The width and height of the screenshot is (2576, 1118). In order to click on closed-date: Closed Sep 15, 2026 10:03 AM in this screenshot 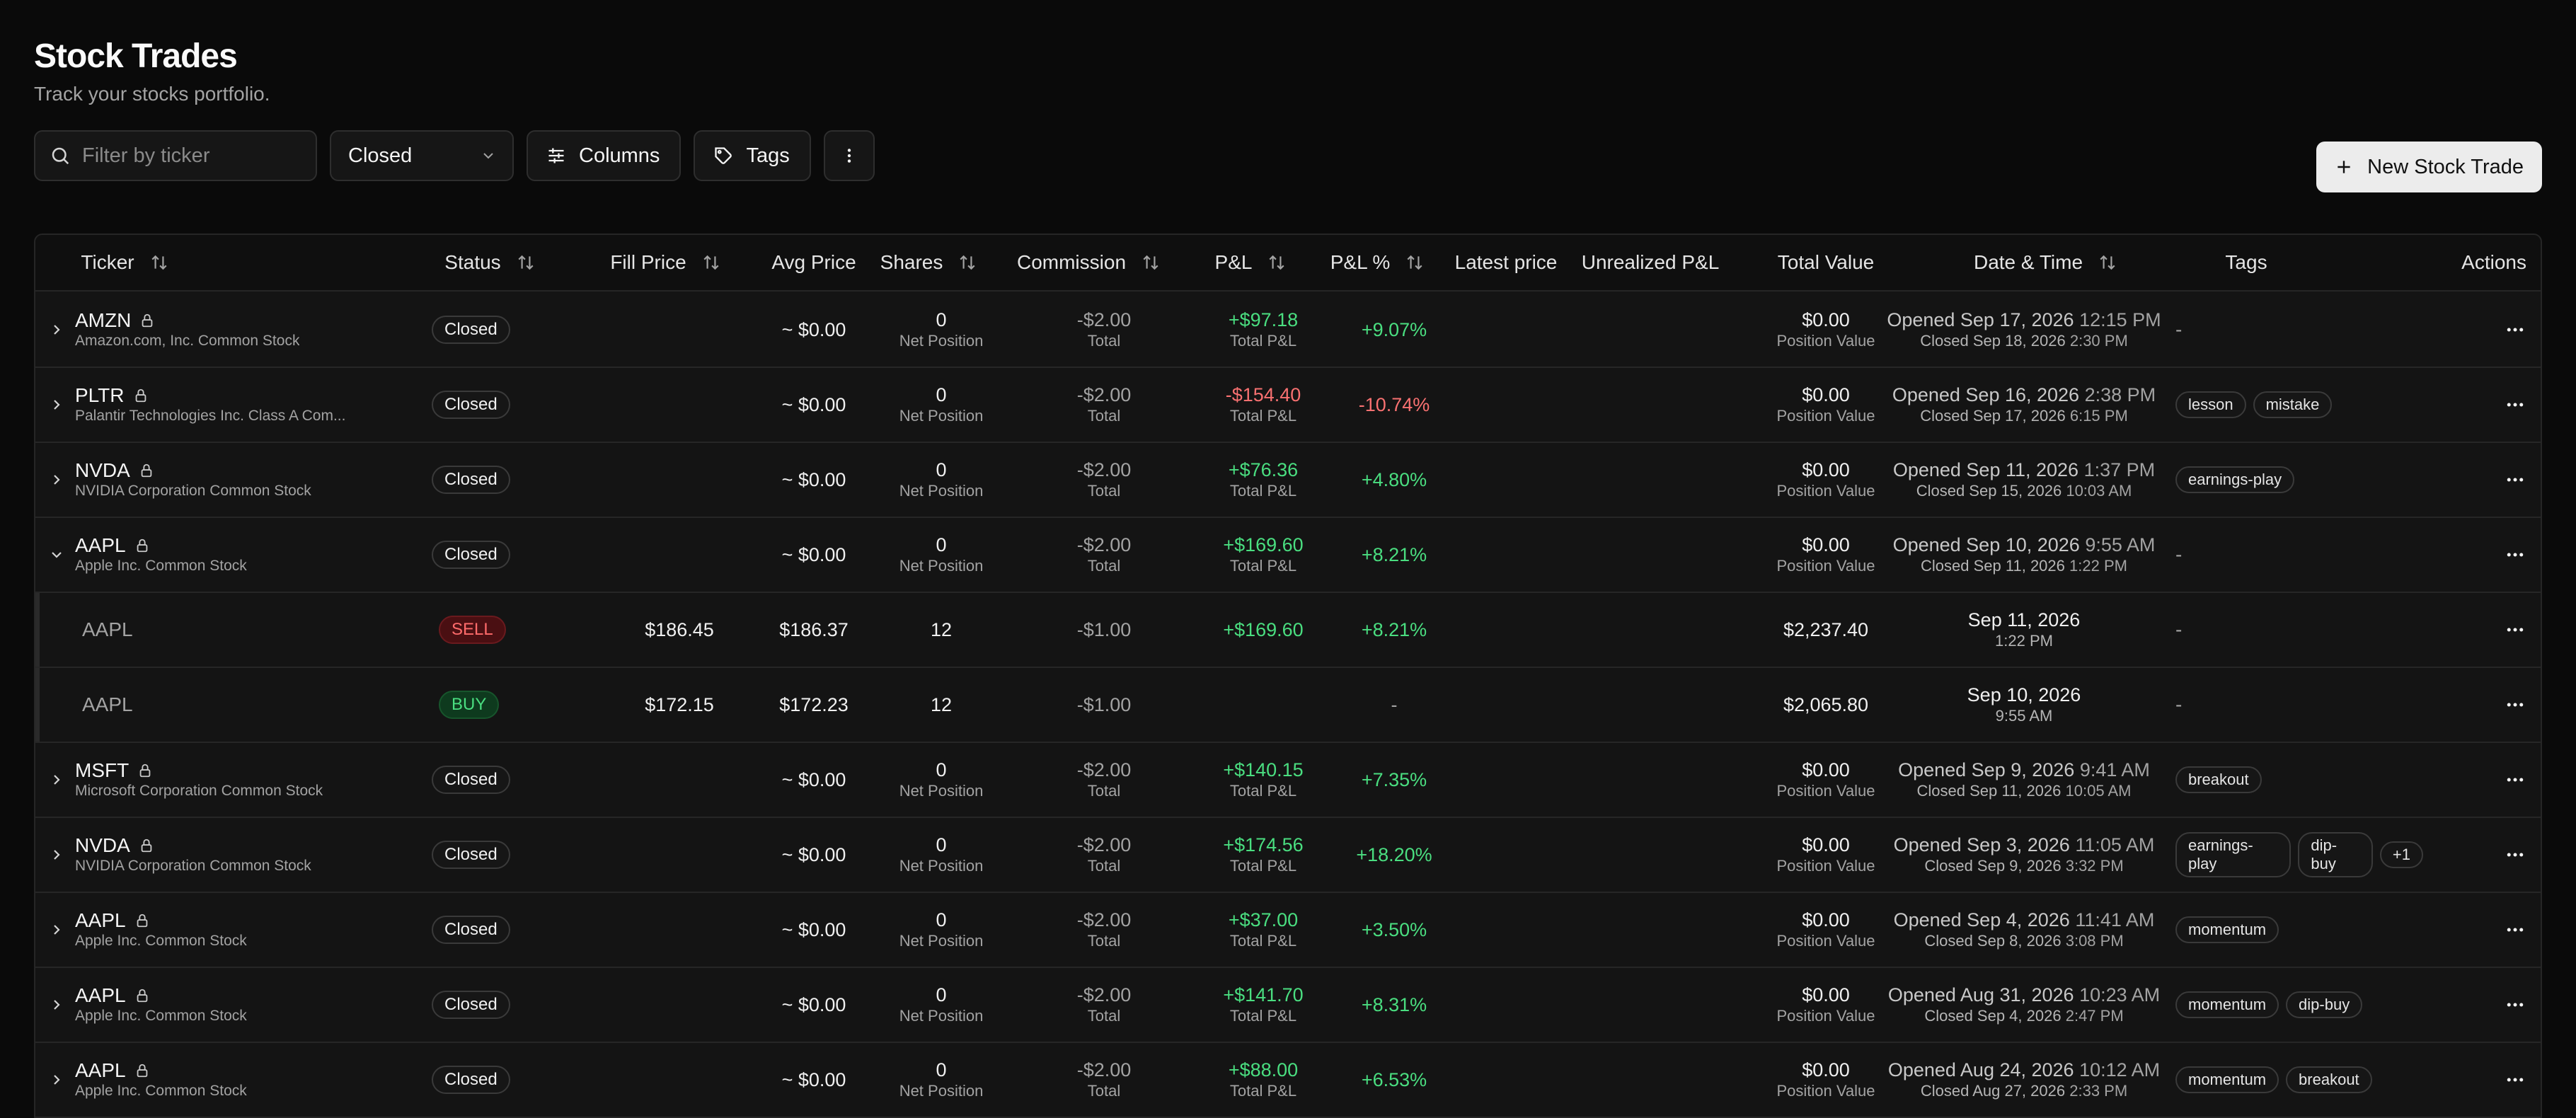, I will do `click(2024, 491)`.